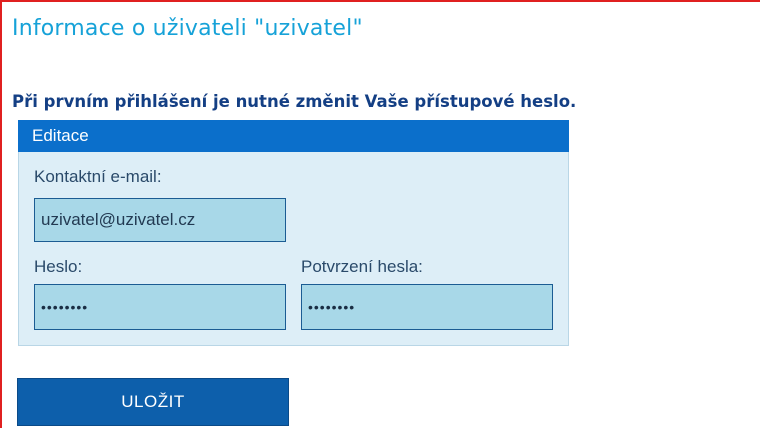 This screenshot has height=428, width=761. What do you see at coordinates (427, 307) in the screenshot?
I see `password-confirm-field: ••••••••` at bounding box center [427, 307].